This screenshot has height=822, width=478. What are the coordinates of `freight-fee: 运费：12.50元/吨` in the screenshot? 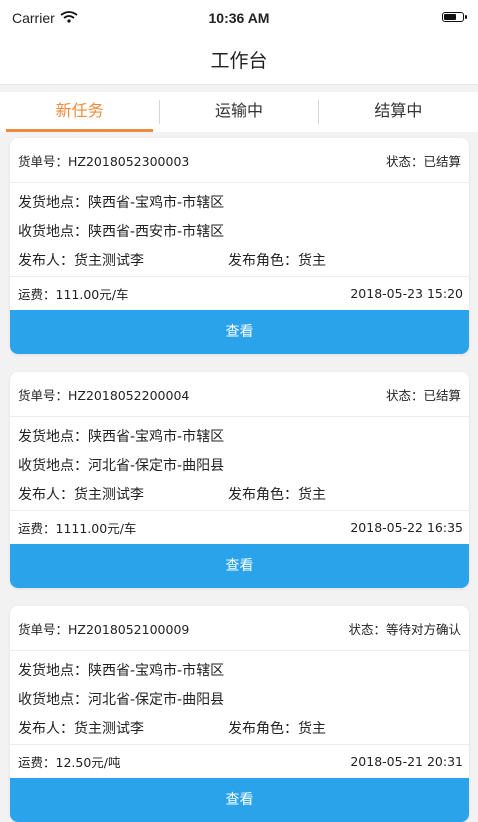 It's located at (69, 762).